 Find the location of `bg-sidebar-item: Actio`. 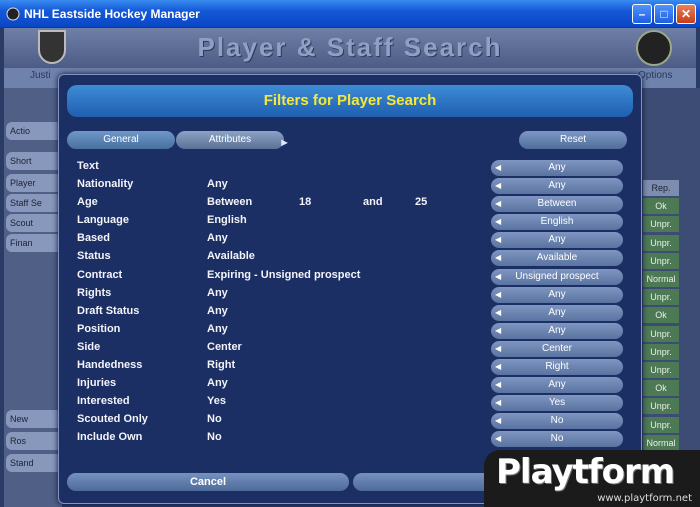

bg-sidebar-item: Actio is located at coordinates (34, 131).